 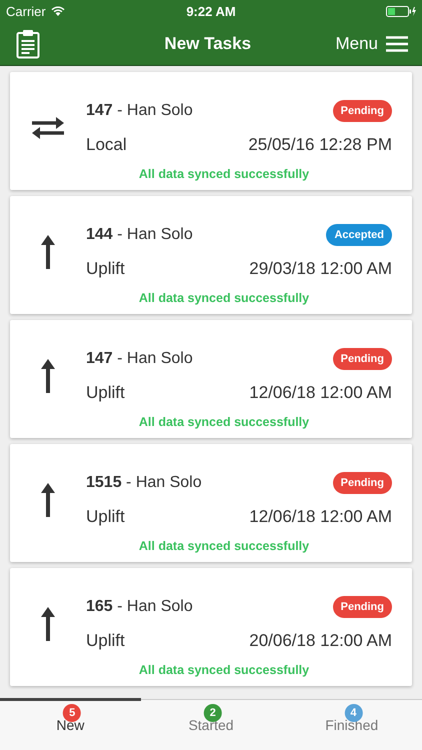 What do you see at coordinates (208, 44) in the screenshot?
I see `screen-title: New Tasks` at bounding box center [208, 44].